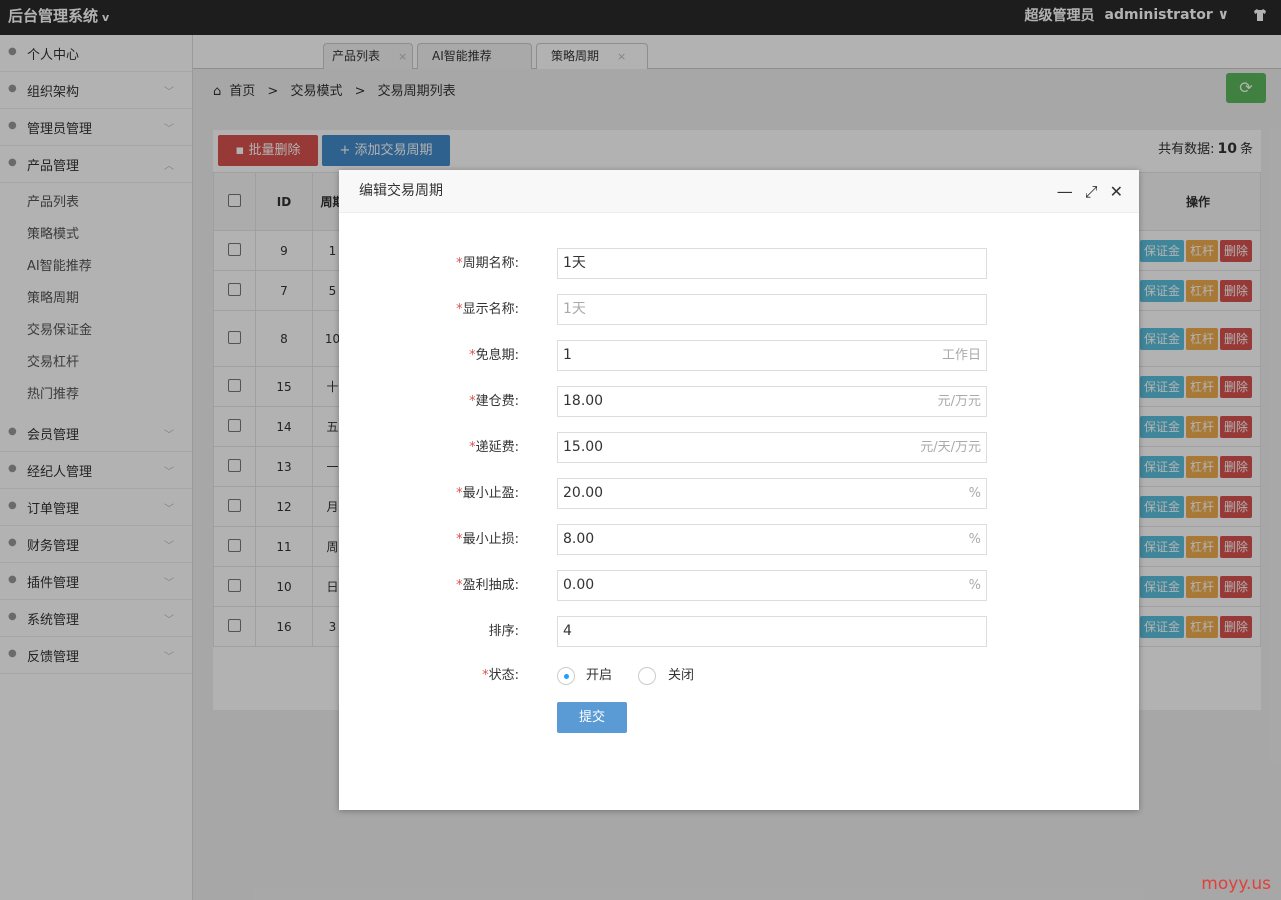 This screenshot has height=900, width=1281. I want to click on field-unit: 元/天/万元, so click(950, 447).